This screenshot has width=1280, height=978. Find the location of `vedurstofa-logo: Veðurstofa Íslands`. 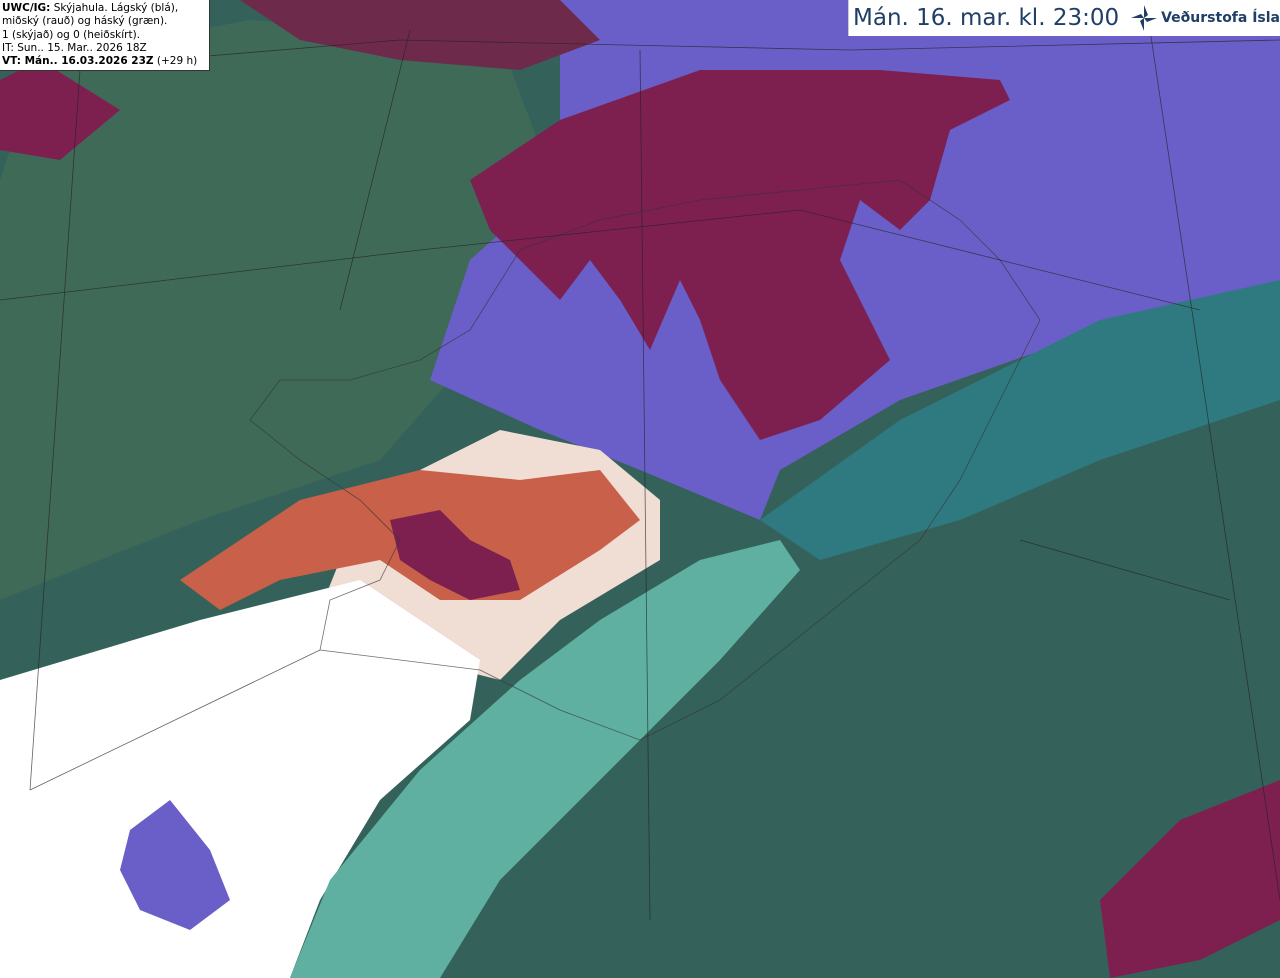

vedurstofa-logo: Veðurstofa Íslands is located at coordinates (1205, 18).